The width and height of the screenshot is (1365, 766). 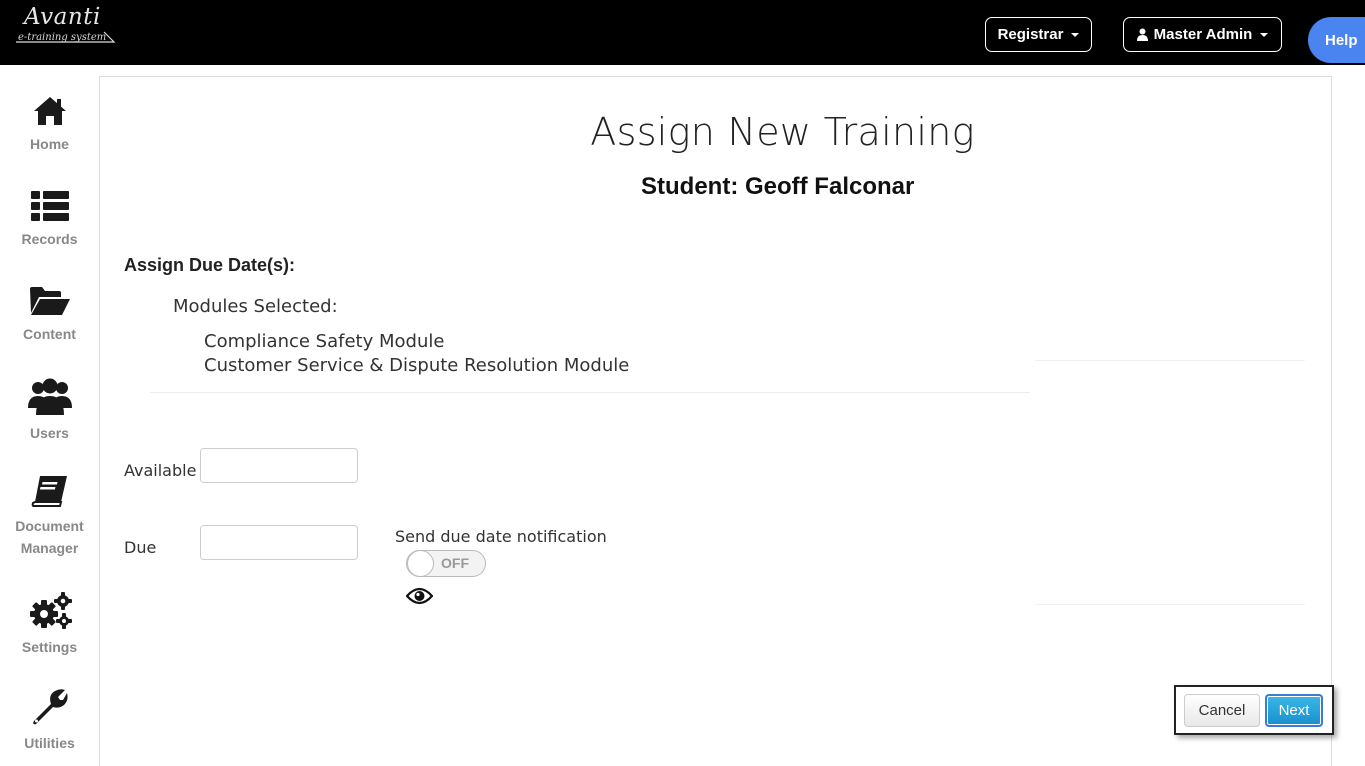 What do you see at coordinates (1030, 34) in the screenshot?
I see `registrar-label: Registrar` at bounding box center [1030, 34].